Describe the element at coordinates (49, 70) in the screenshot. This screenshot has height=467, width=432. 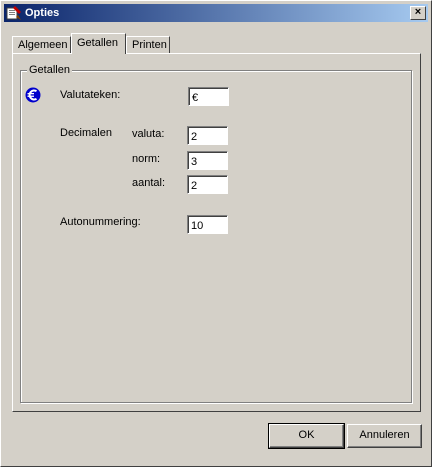
I see `group-title: Getallen` at that location.